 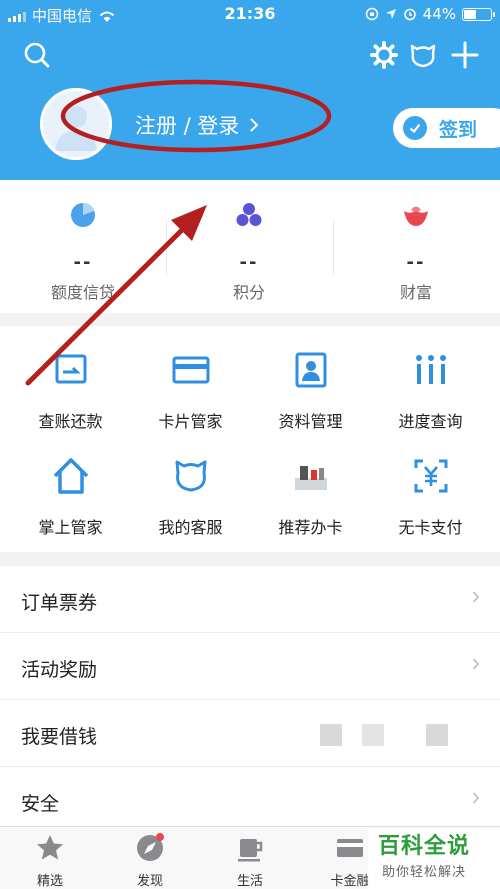 I want to click on sign-in-button: 签到, so click(x=446, y=128).